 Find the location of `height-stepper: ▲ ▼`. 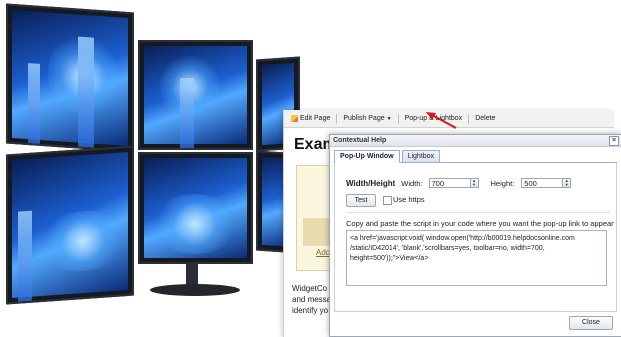

height-stepper: ▲ ▼ is located at coordinates (567, 183).